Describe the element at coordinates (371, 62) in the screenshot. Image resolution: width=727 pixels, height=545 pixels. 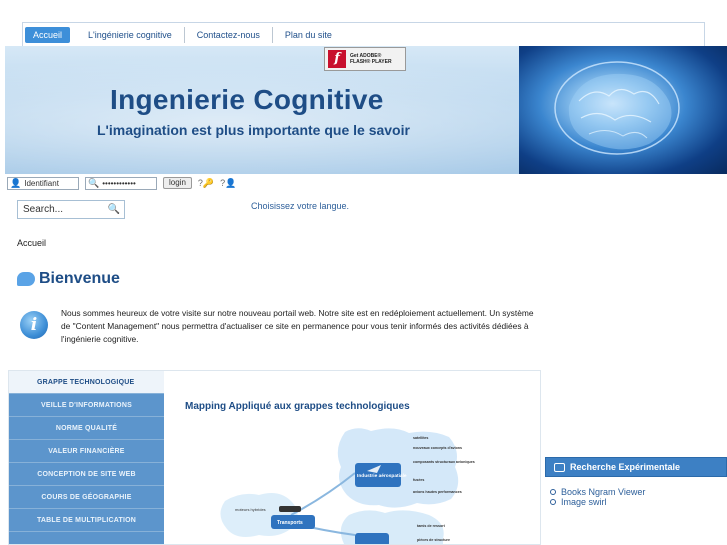
I see `flash-badge-line2: FLASH® PLAYER` at that location.